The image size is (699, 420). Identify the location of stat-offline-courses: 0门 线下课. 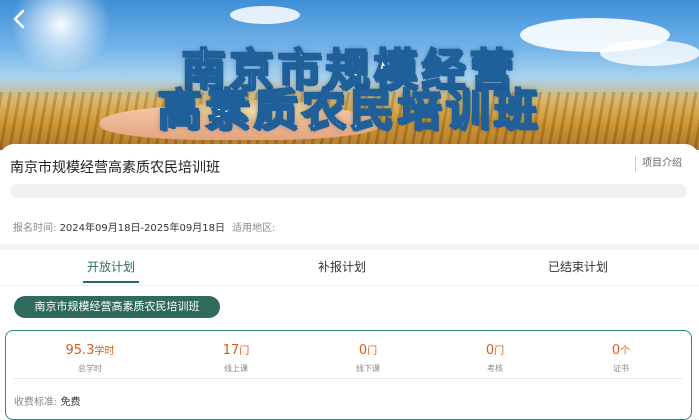
(368, 356).